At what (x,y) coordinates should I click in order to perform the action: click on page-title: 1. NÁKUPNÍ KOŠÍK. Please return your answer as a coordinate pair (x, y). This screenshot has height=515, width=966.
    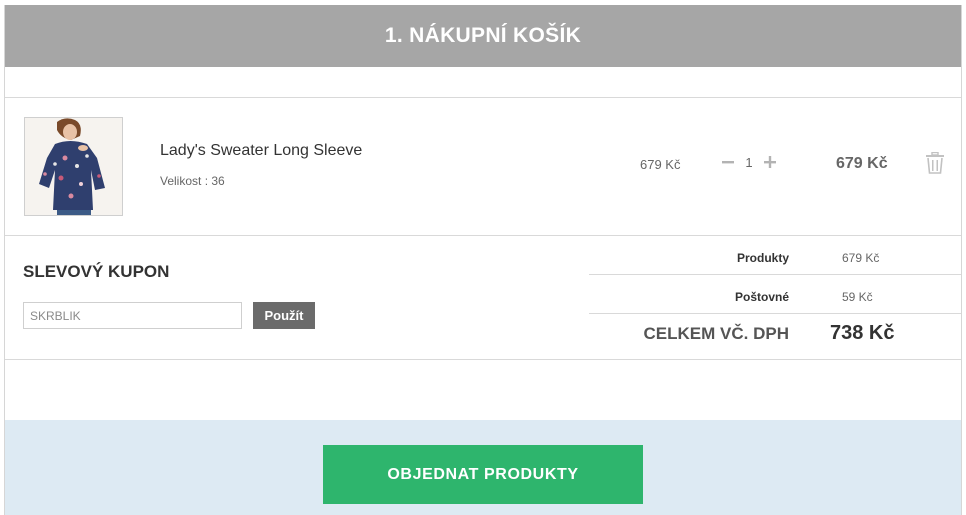
    Looking at the image, I should click on (483, 35).